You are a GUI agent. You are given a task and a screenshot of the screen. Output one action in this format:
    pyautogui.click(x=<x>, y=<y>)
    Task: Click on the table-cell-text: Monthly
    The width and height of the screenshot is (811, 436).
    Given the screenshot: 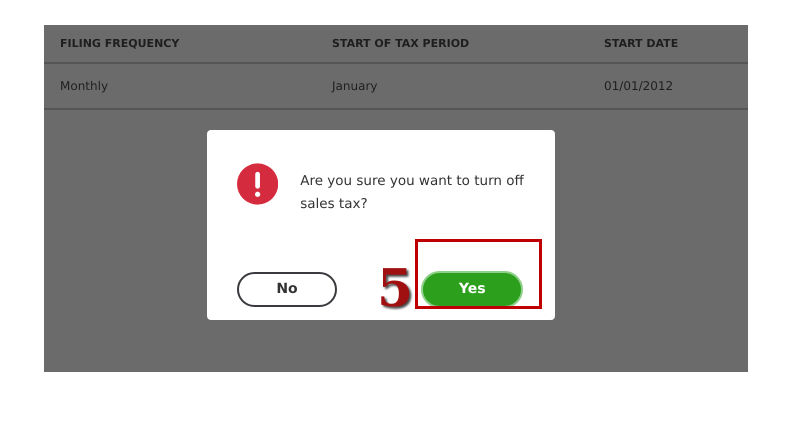 What is the action you would take?
    pyautogui.click(x=84, y=86)
    